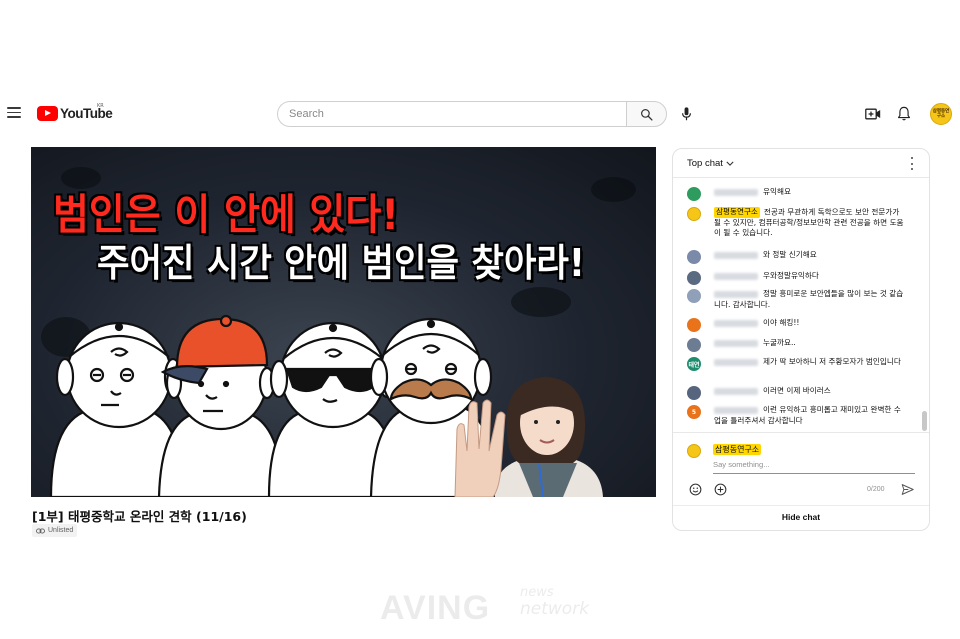  I want to click on notifications-button, so click(904, 113).